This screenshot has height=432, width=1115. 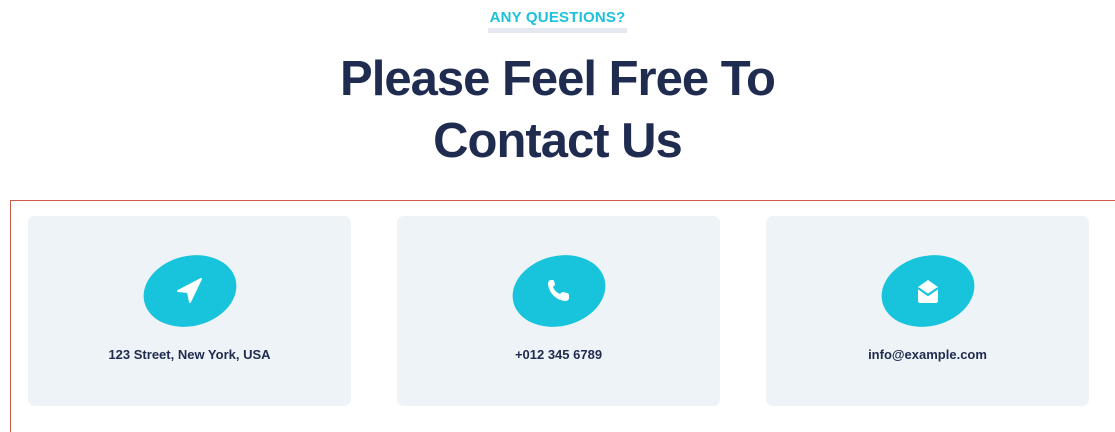 What do you see at coordinates (558, 141) in the screenshot?
I see `section-title-line-2: Contact Us` at bounding box center [558, 141].